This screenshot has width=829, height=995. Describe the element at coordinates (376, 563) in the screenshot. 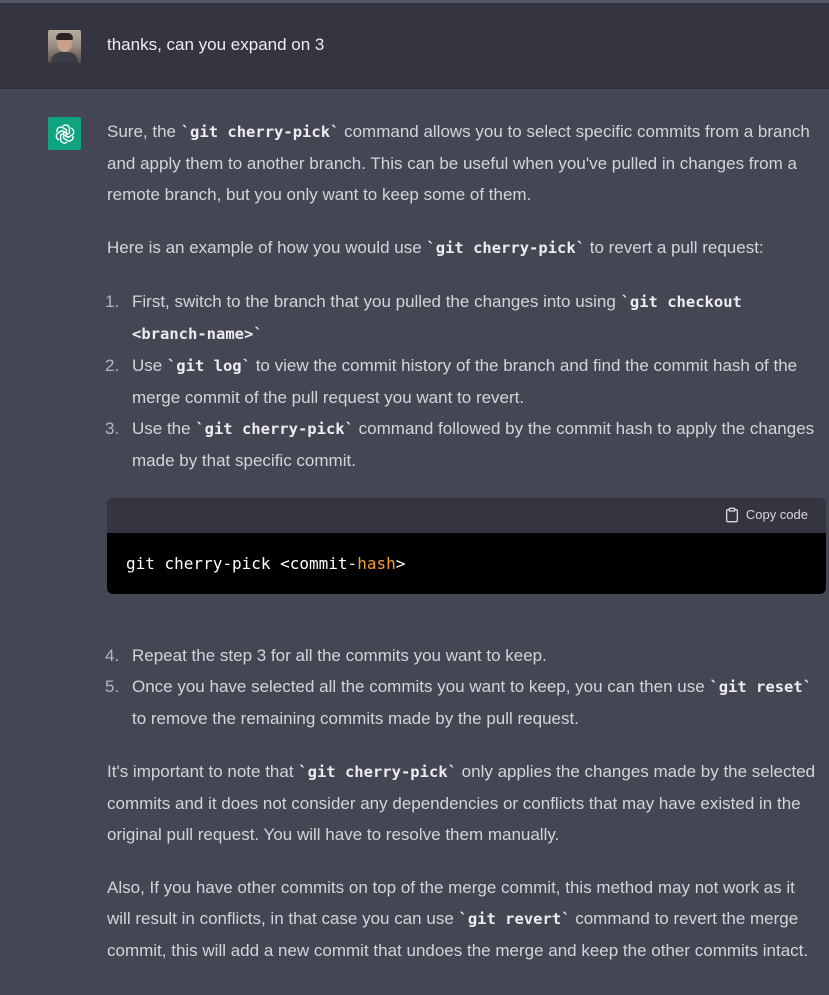

I see `code-highlight: hash` at that location.